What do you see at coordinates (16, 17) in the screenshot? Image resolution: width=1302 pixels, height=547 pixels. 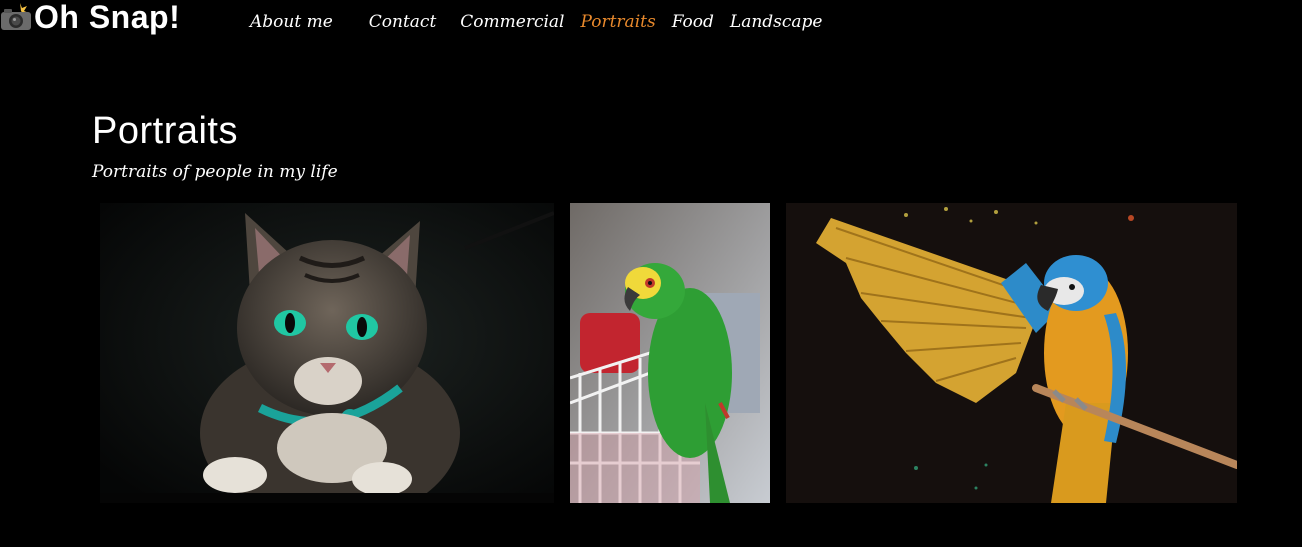 I see `camera-flash-icon` at bounding box center [16, 17].